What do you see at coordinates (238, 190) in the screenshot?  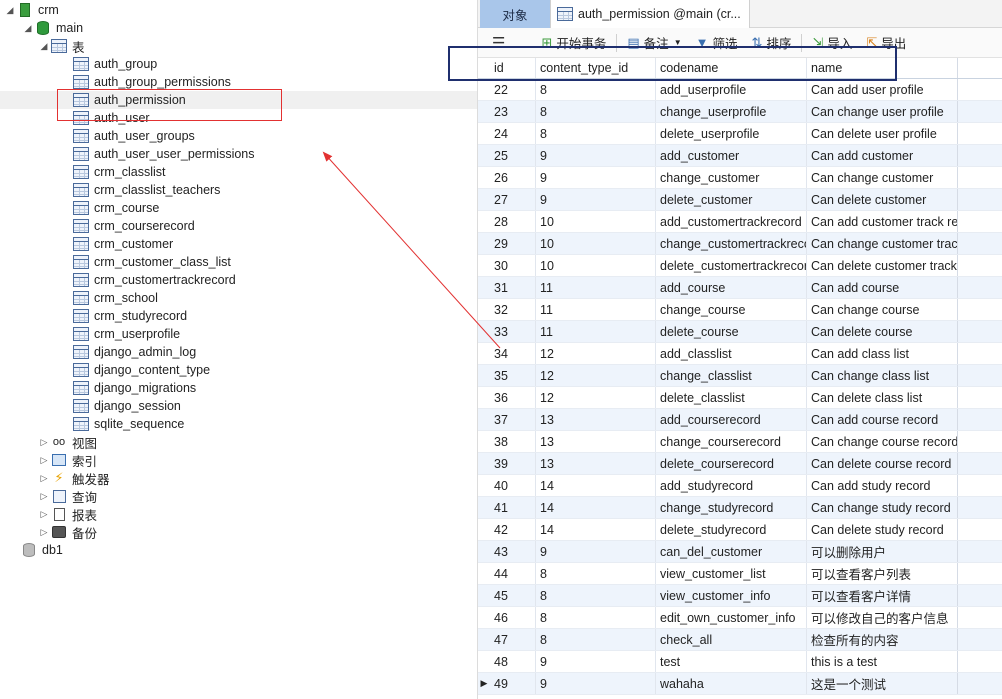 I see `tree-table-item: crm_classlist_teachers` at bounding box center [238, 190].